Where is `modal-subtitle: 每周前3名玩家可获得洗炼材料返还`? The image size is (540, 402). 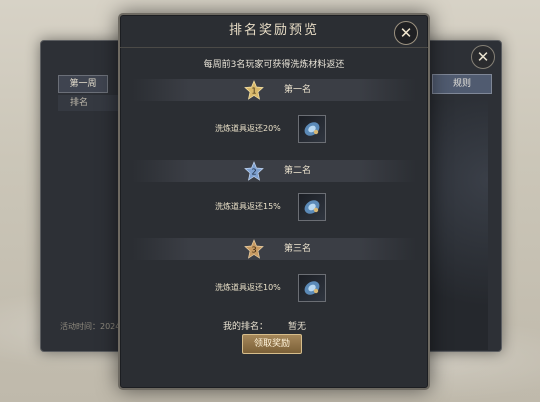
modal-subtitle: 每周前3名玩家可获得洗炼材料返还 is located at coordinates (274, 65).